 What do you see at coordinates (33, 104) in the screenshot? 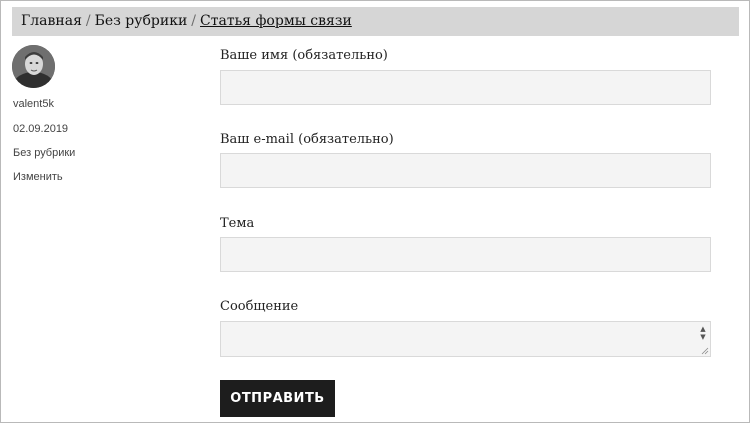
I see `author-name: valent5k` at bounding box center [33, 104].